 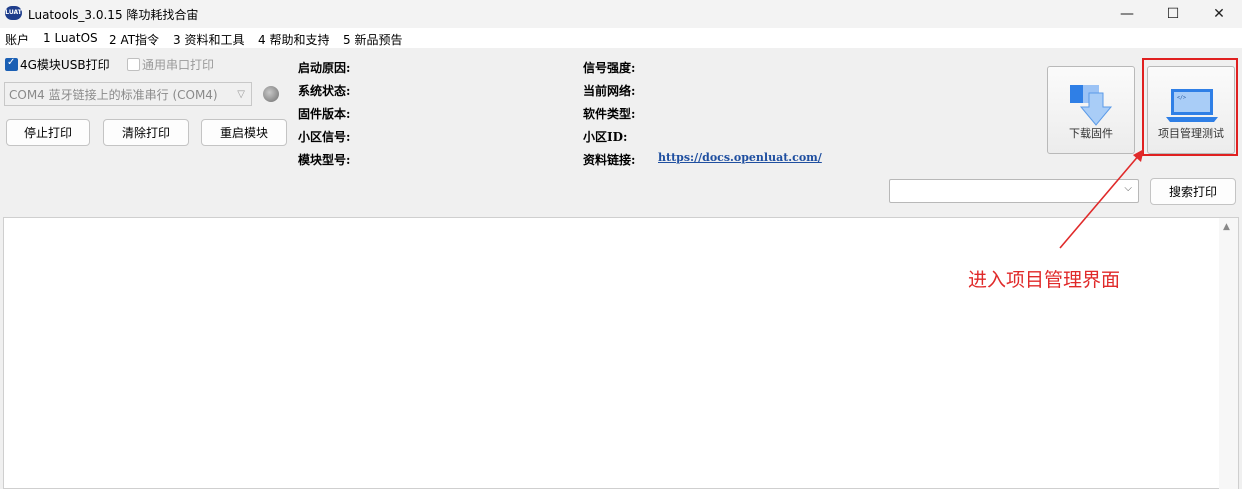 I want to click on serial-print-label: 通用串口打印, so click(x=178, y=65).